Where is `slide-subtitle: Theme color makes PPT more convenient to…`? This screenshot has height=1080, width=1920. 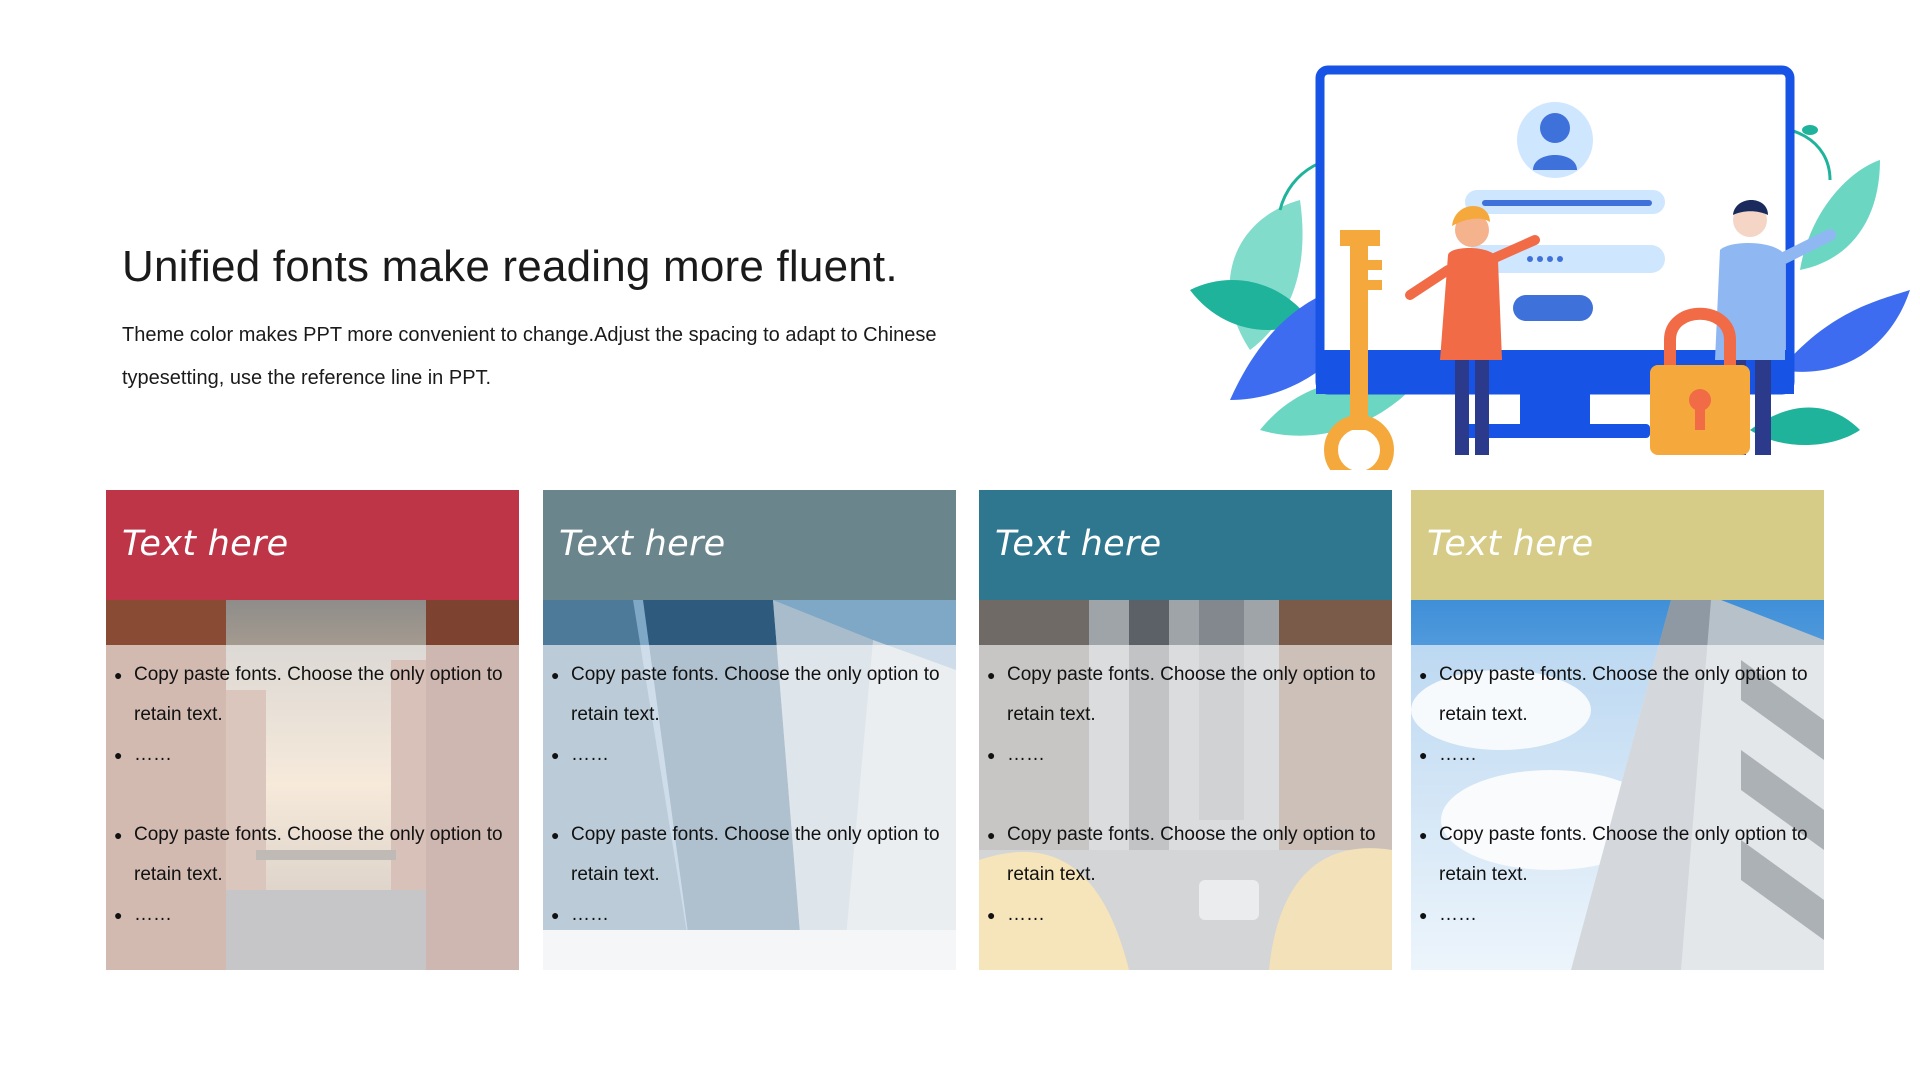 slide-subtitle: Theme color makes PPT more convenient to… is located at coordinates (529, 356).